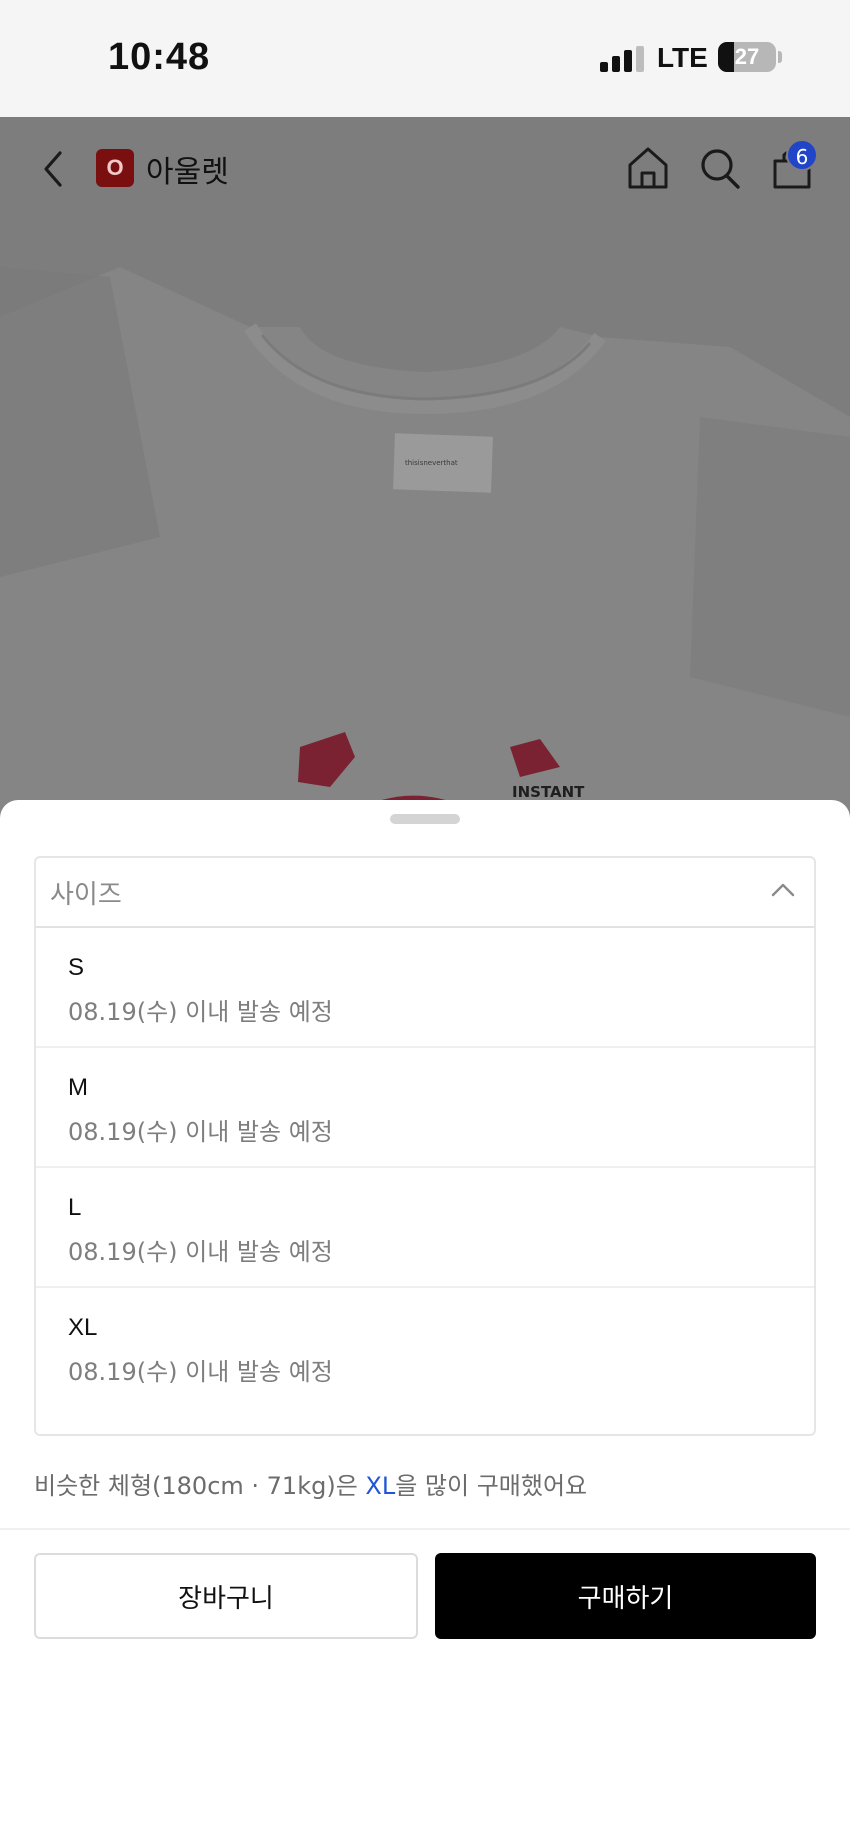 The image size is (850, 1842). I want to click on add-to-cart-button: 장바구니, so click(226, 1596).